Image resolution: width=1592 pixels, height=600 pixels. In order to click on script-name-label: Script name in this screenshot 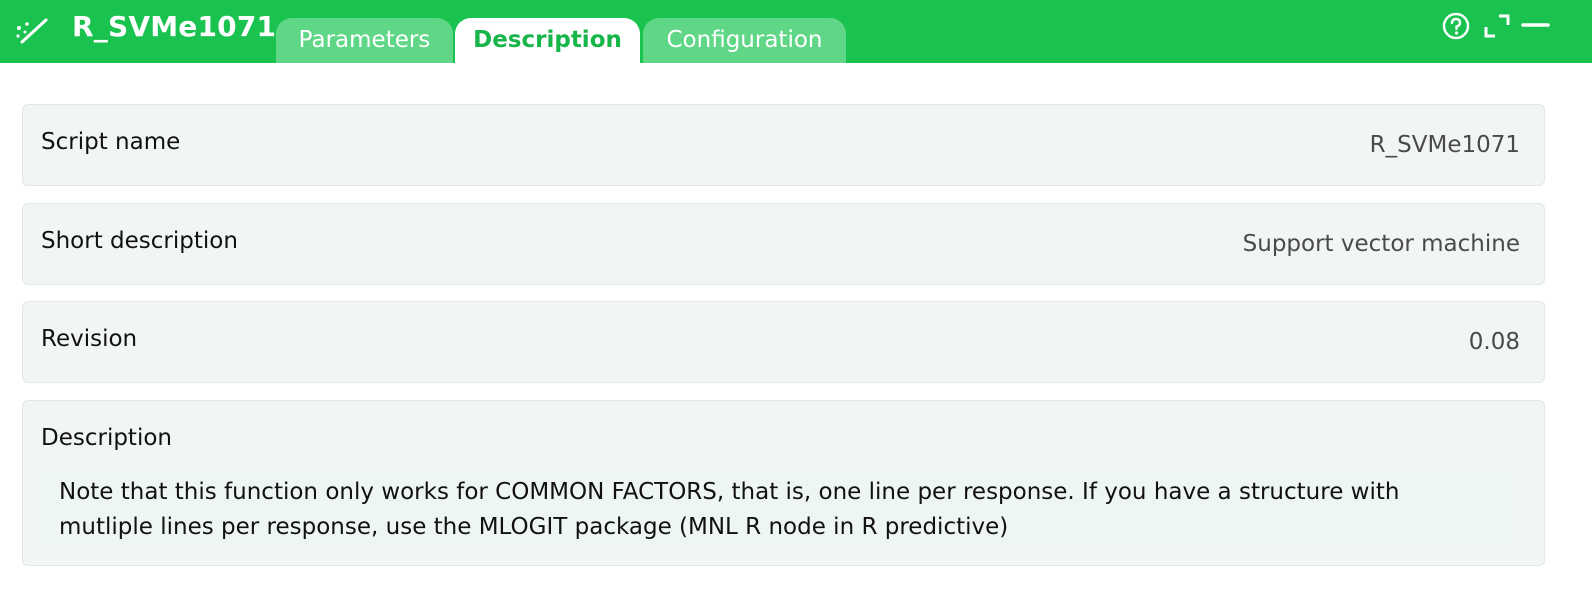, I will do `click(111, 142)`.